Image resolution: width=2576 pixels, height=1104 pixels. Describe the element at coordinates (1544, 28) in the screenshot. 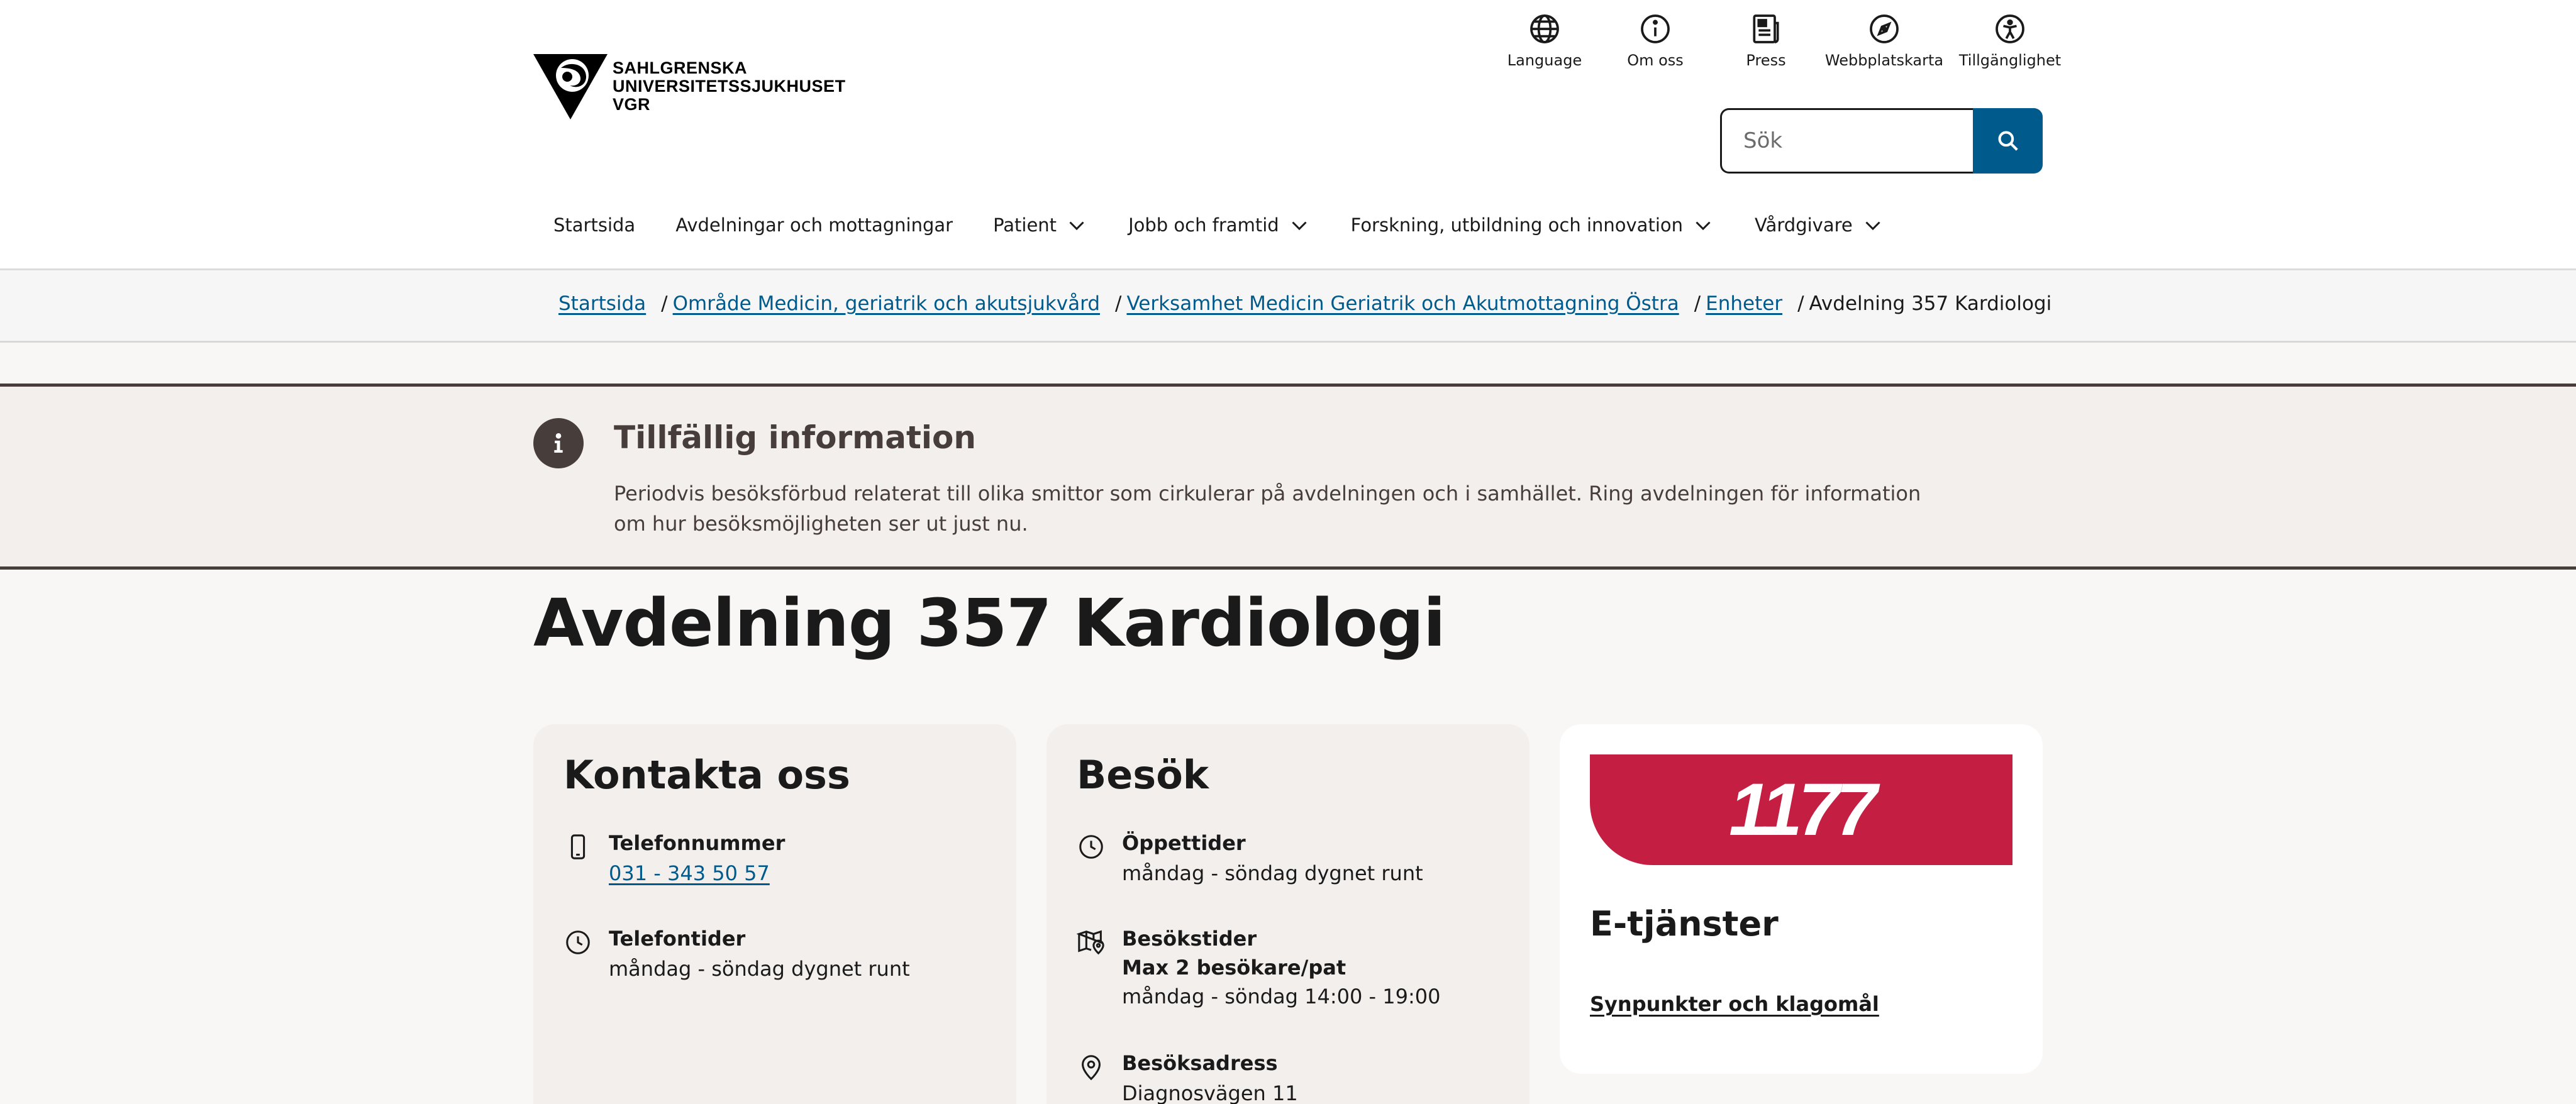

I see `globe-icon` at that location.